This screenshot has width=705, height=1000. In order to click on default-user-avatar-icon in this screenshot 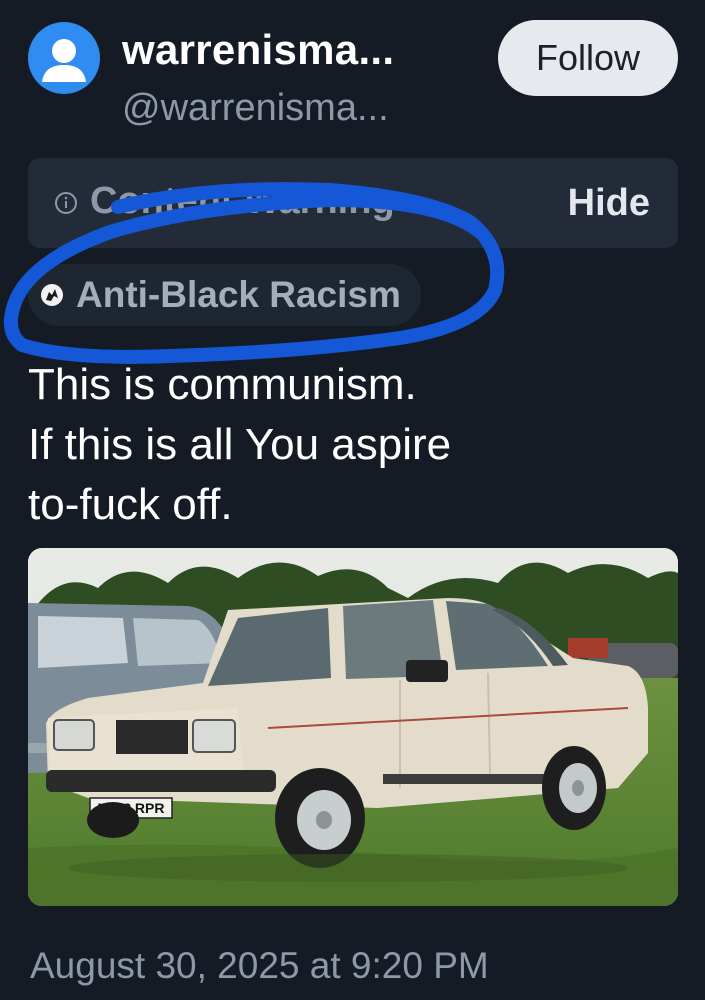, I will do `click(64, 60)`.